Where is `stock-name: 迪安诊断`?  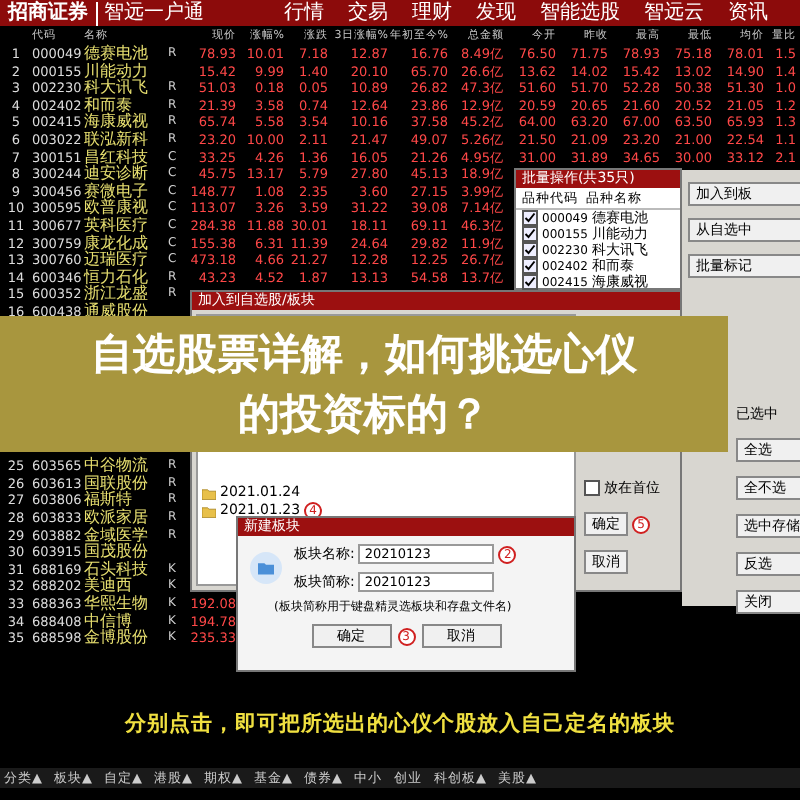
stock-name: 迪安诊断 is located at coordinates (117, 174).